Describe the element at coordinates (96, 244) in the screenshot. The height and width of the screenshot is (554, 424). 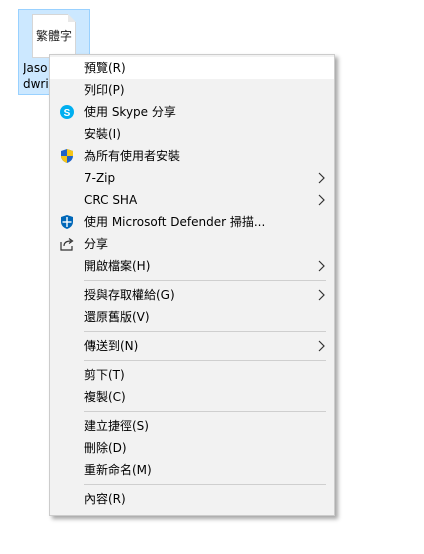
I see `menu-item-label: 分享` at that location.